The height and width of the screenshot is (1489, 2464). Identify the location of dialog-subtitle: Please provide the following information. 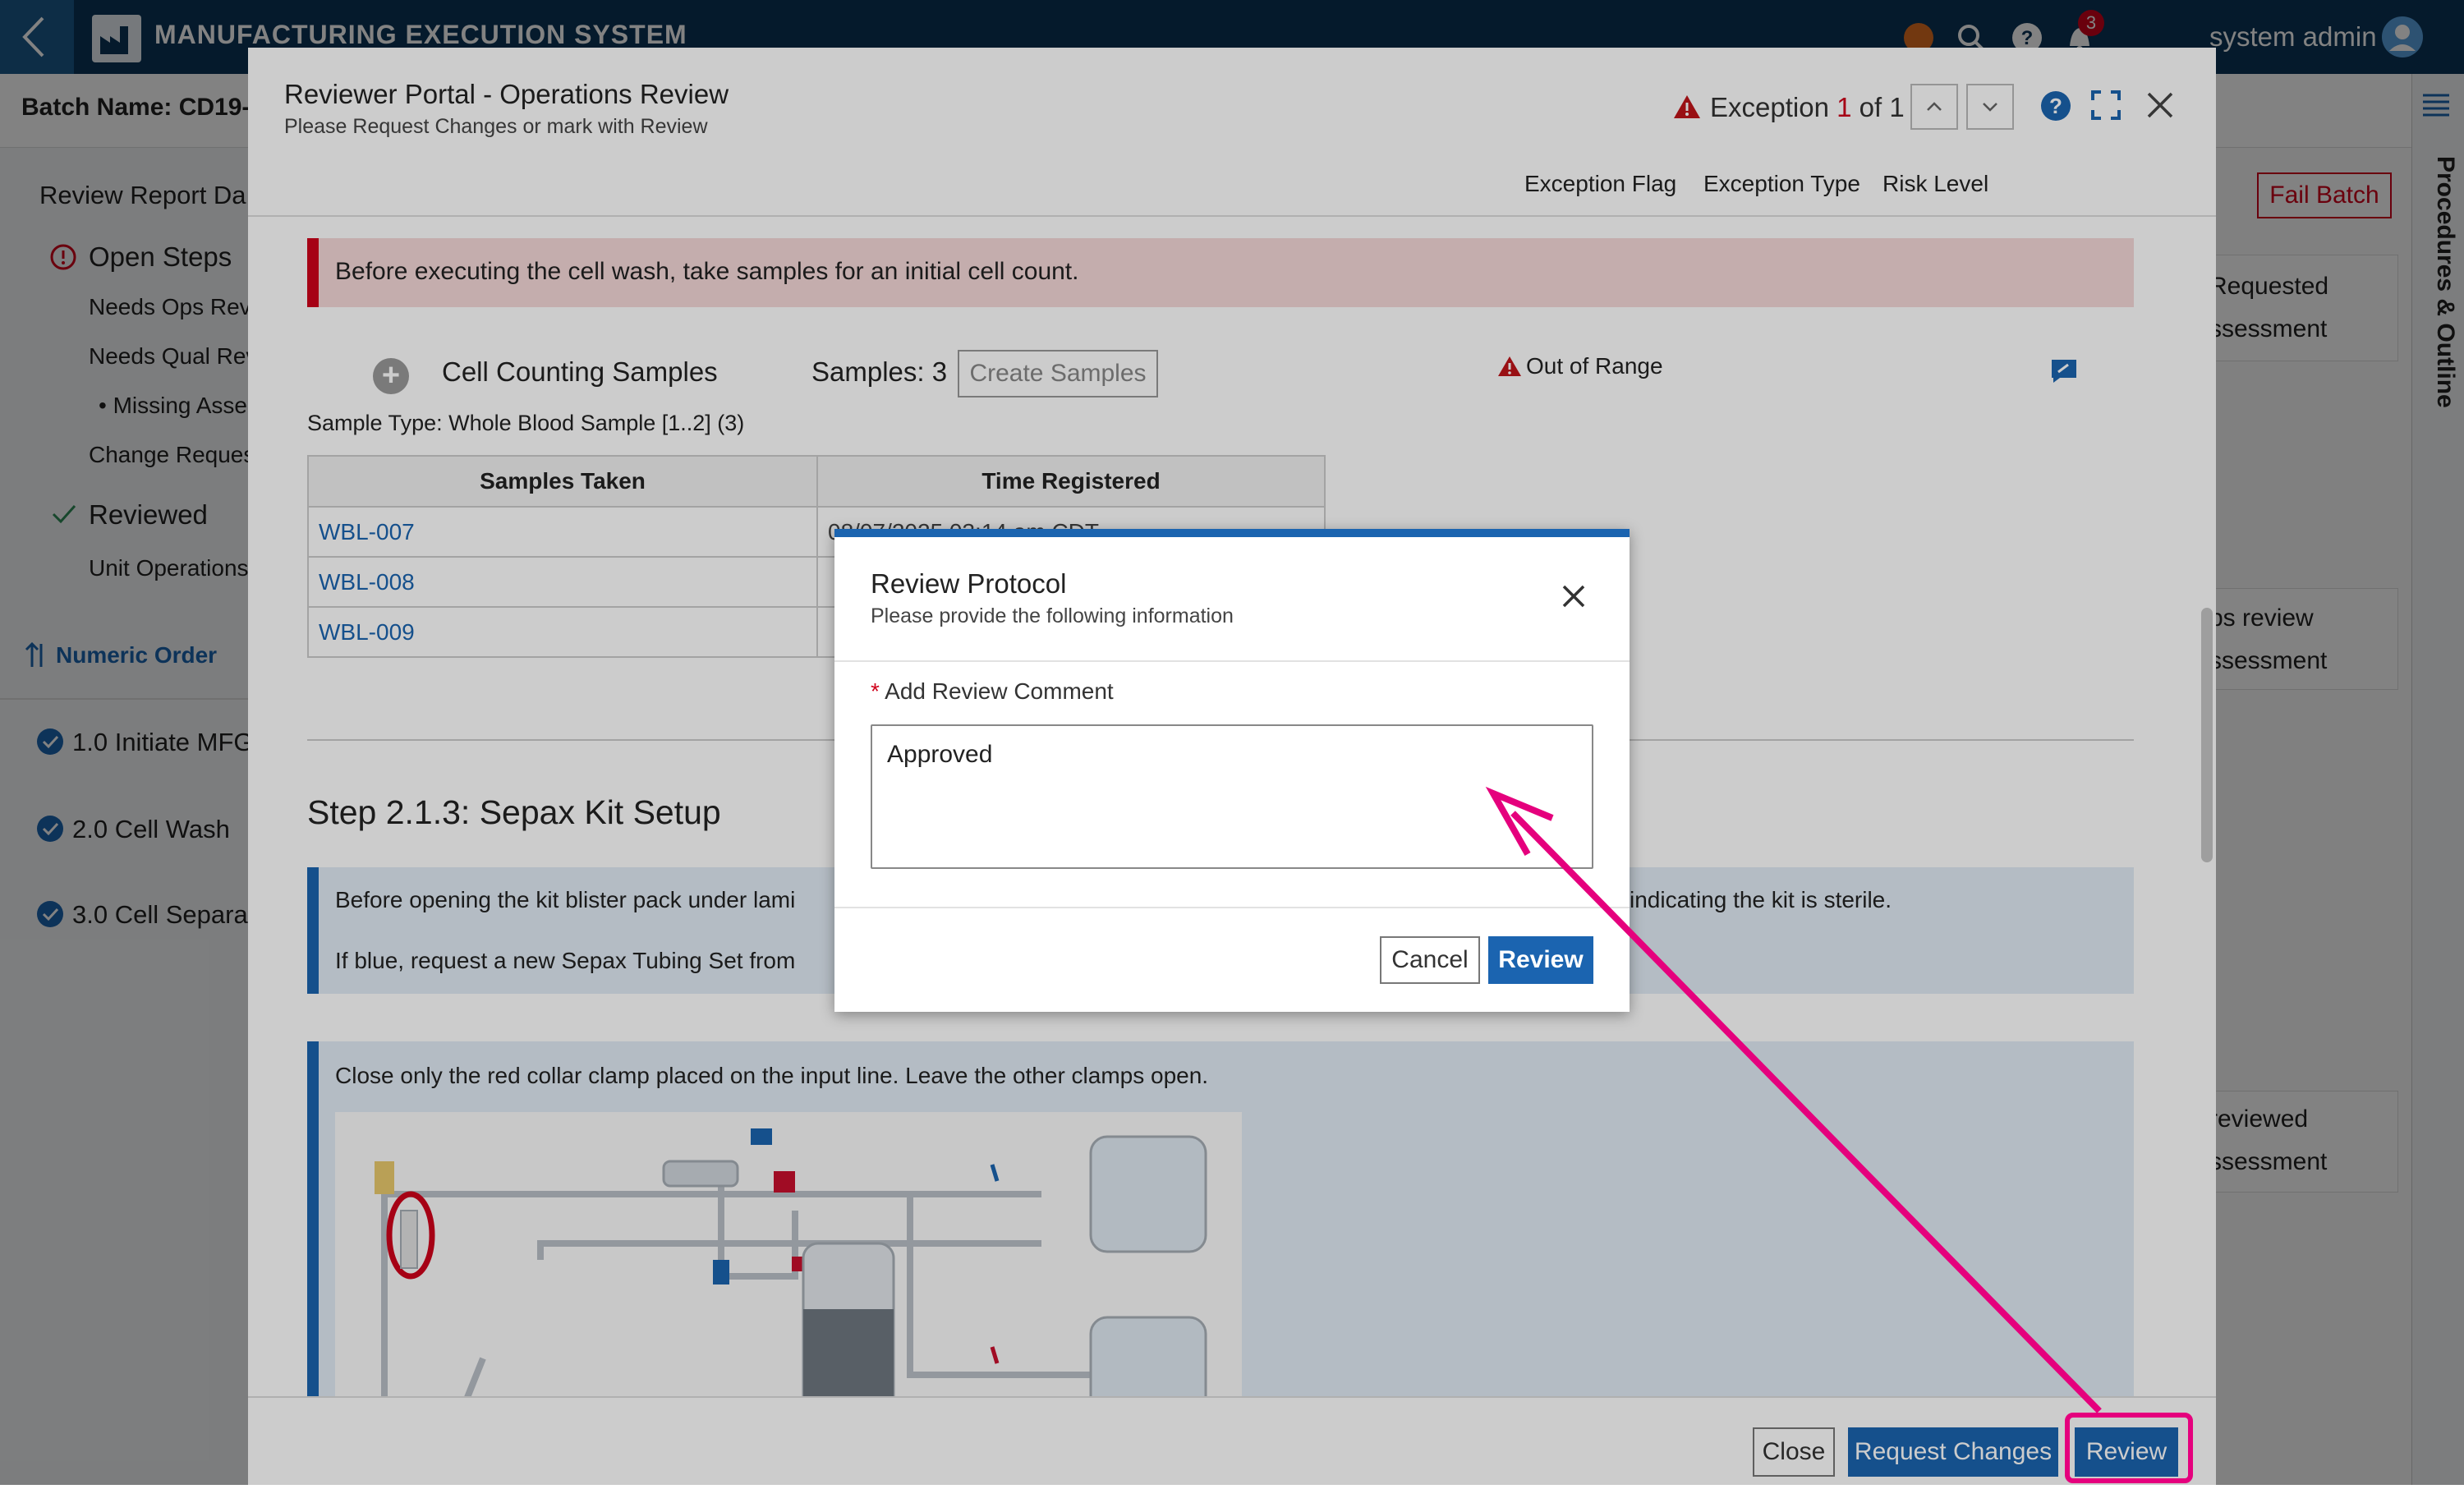
(1052, 615).